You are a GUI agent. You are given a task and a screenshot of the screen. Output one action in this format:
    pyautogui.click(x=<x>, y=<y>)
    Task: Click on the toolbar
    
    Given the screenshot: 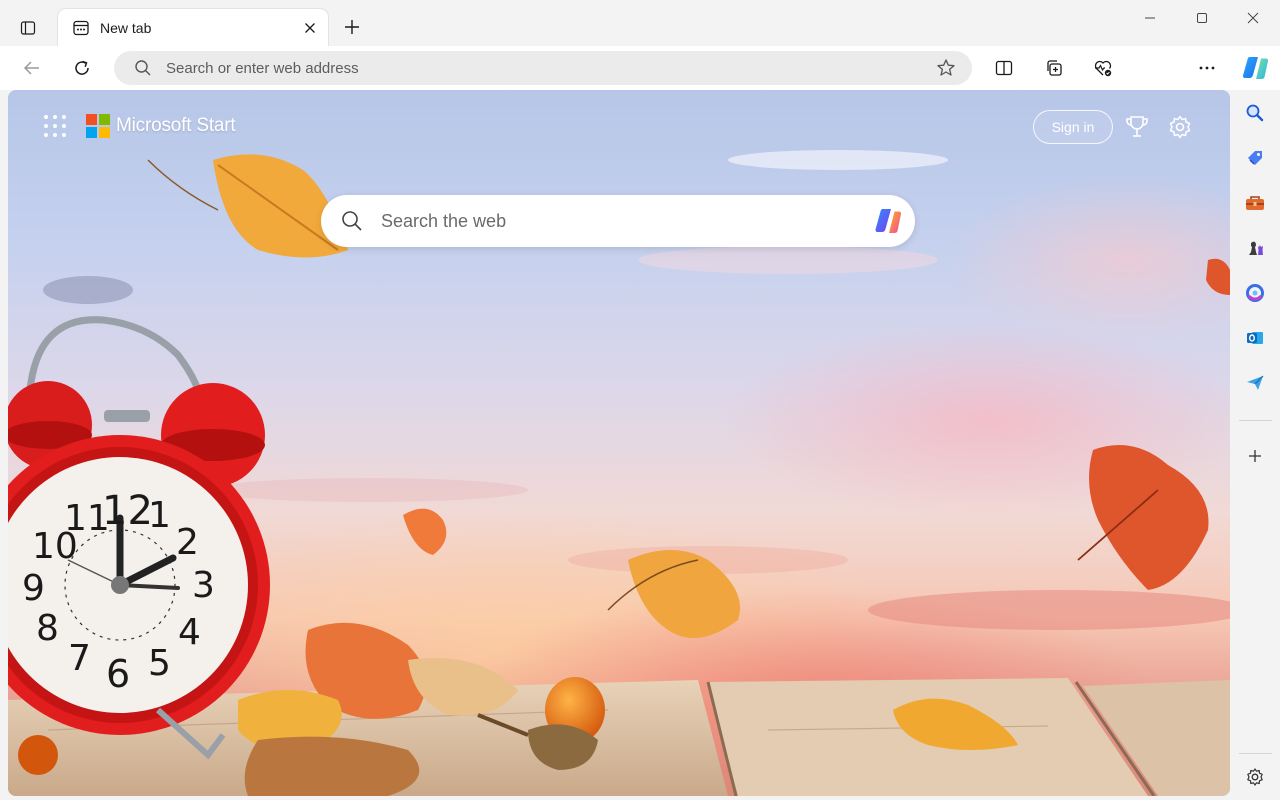 What is the action you would take?
    pyautogui.click(x=640, y=85)
    